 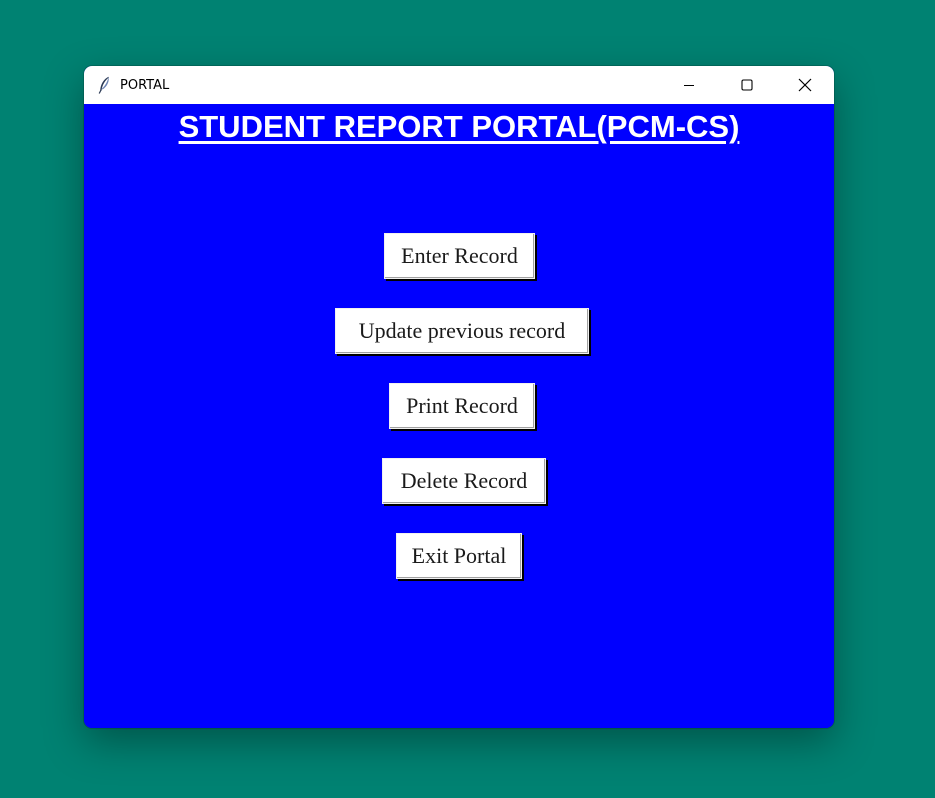 I want to click on feather-icon, so click(x=104, y=85).